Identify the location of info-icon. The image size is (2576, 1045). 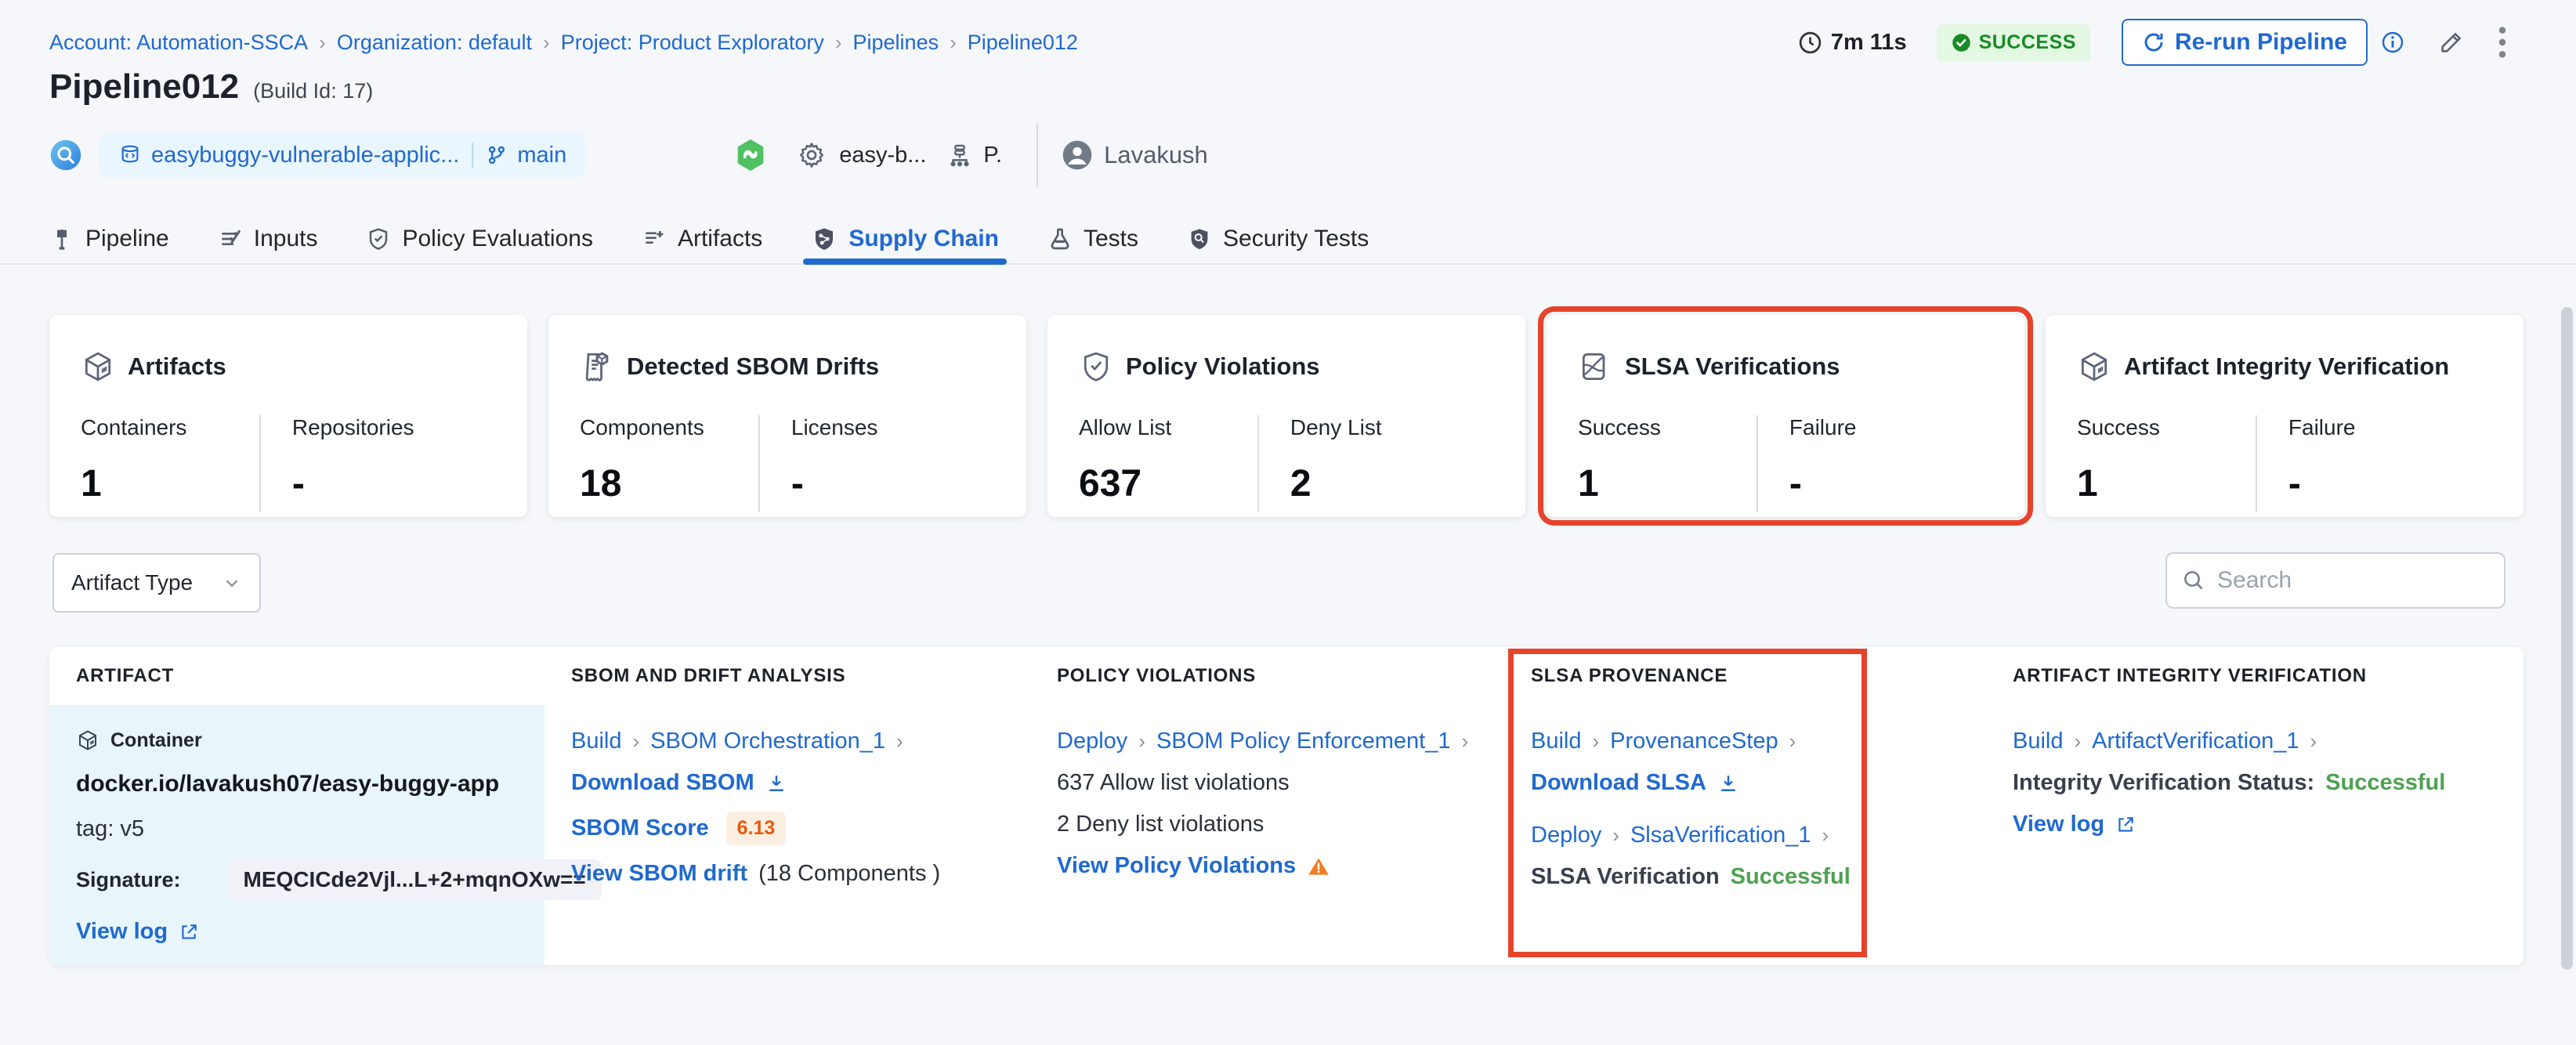
(2392, 42).